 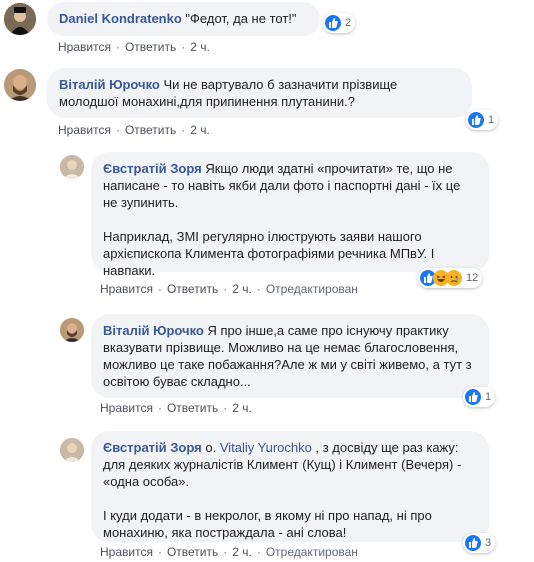 I want to click on comment-text: "Федот, да не тот!", so click(x=241, y=18).